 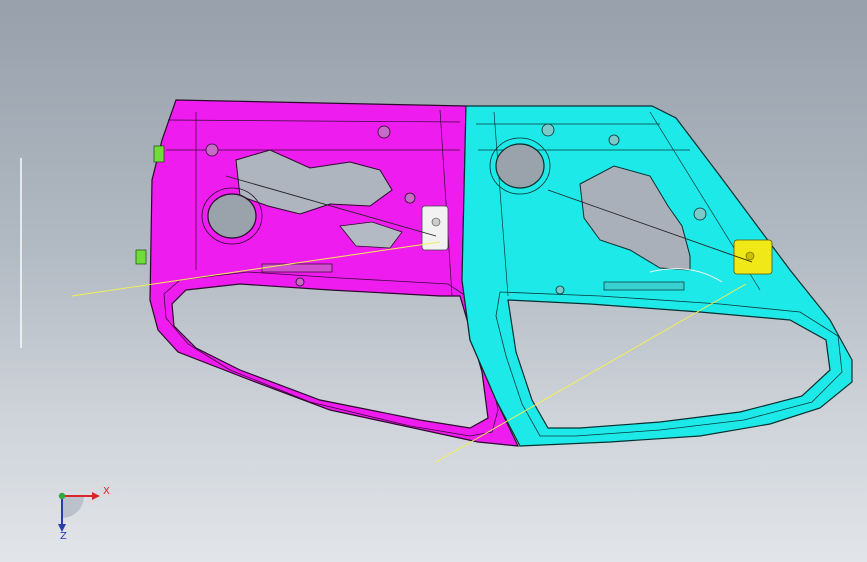 What do you see at coordinates (750, 256) in the screenshot?
I see `right-latch-pivot` at bounding box center [750, 256].